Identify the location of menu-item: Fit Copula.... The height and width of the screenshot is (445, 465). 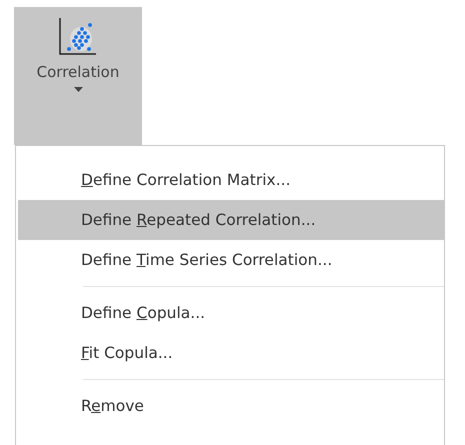
(231, 353).